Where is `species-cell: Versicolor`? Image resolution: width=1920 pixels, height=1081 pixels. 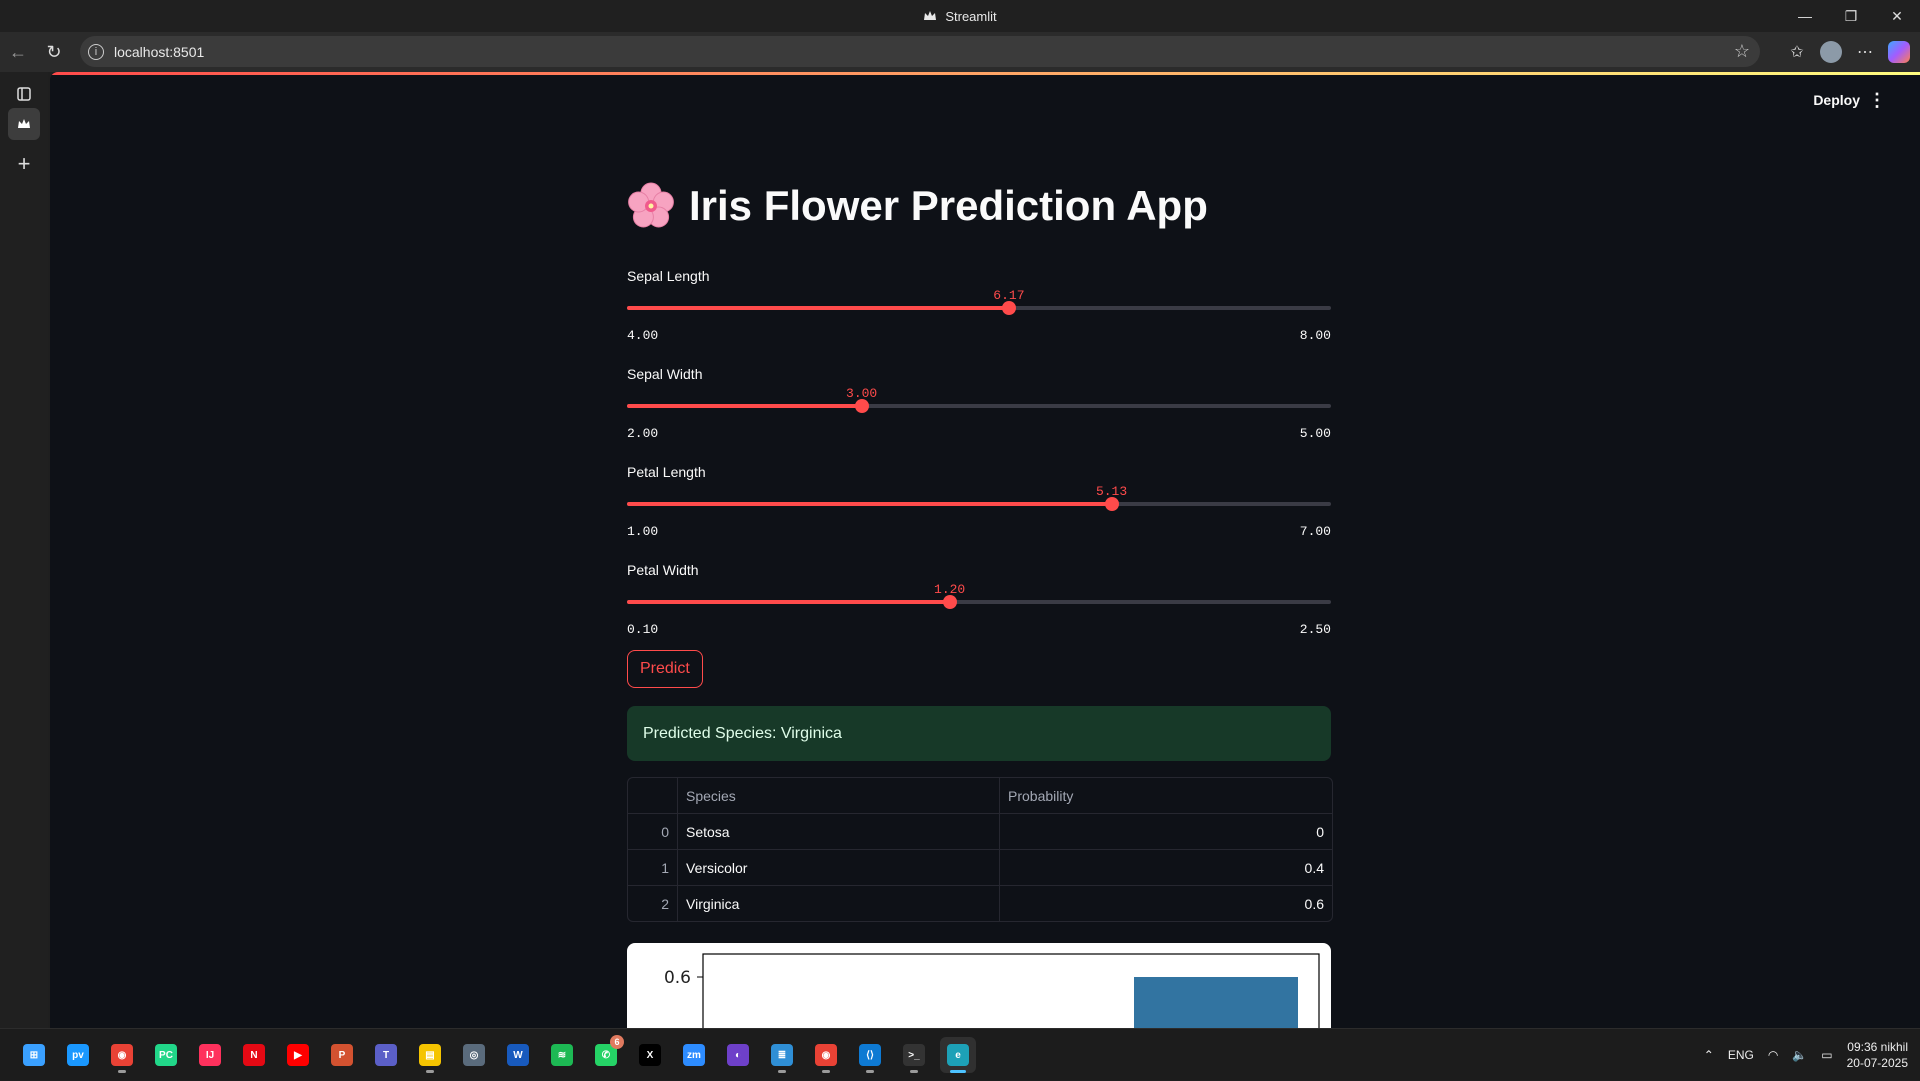 species-cell: Versicolor is located at coordinates (839, 867).